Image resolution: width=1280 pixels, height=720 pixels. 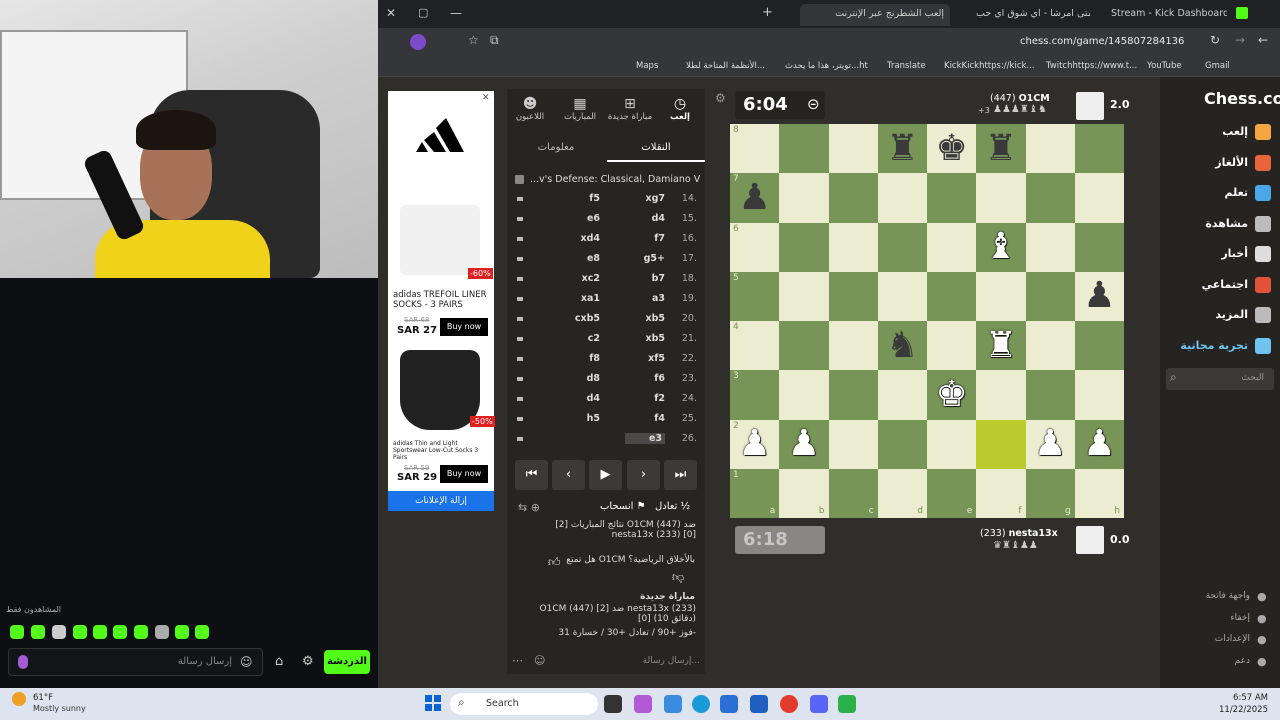 I want to click on white-move: f6, so click(x=645, y=378).